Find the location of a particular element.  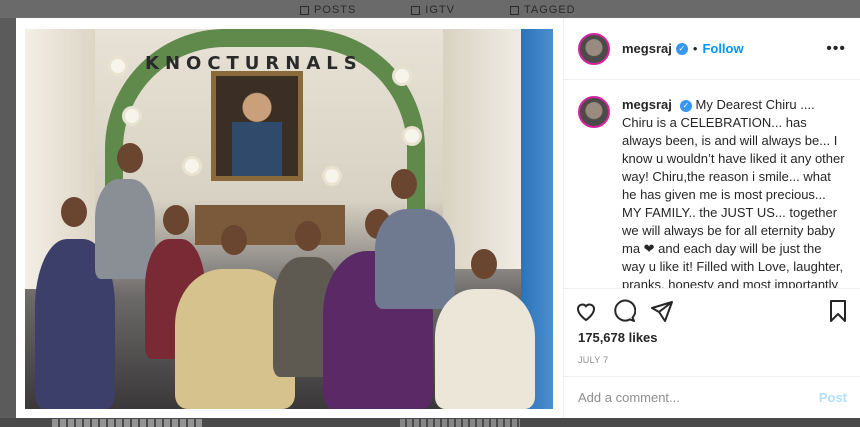

heart-icon is located at coordinates (586, 311).